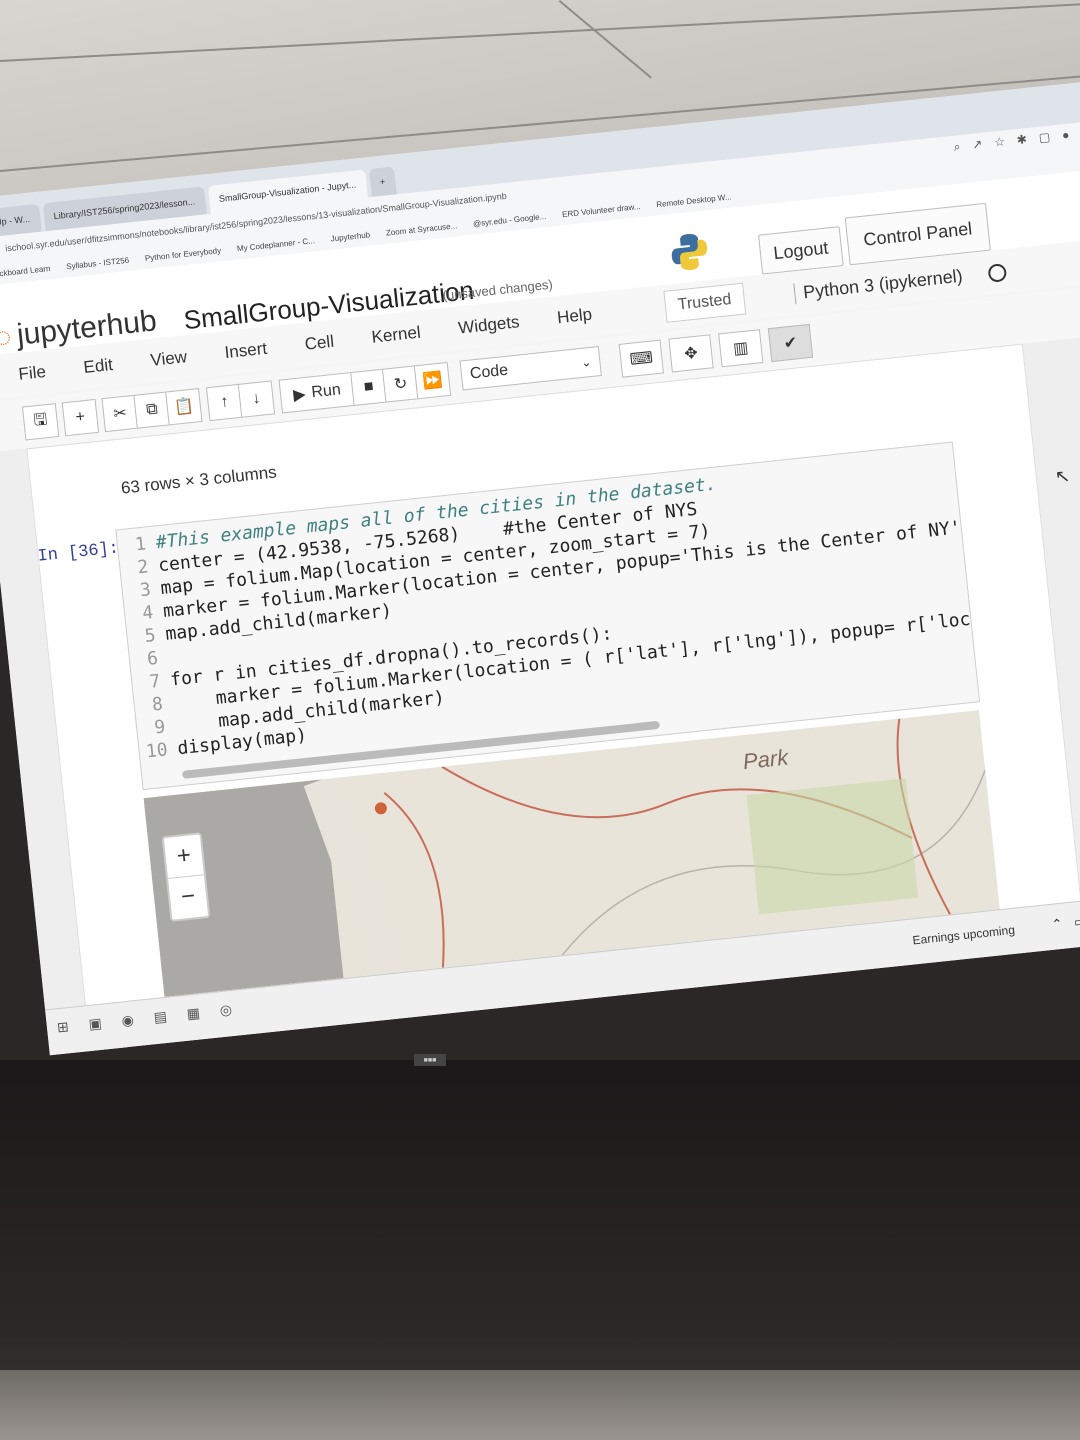  Describe the element at coordinates (689, 252) in the screenshot. I see `python-logo-icon` at that location.